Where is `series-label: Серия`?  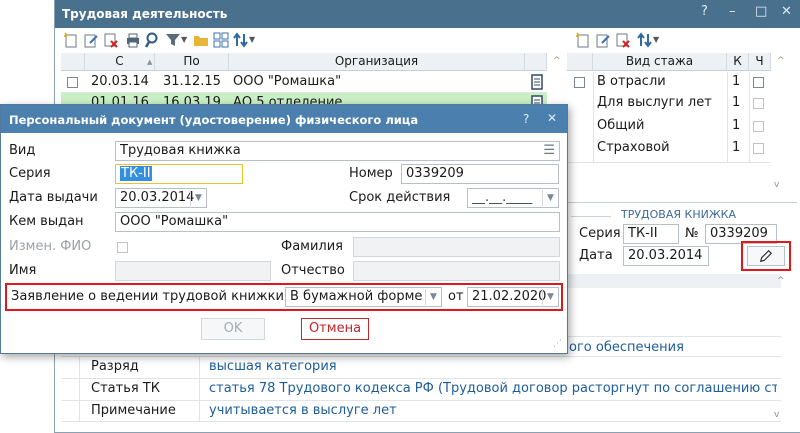 series-label: Серия is located at coordinates (30, 173).